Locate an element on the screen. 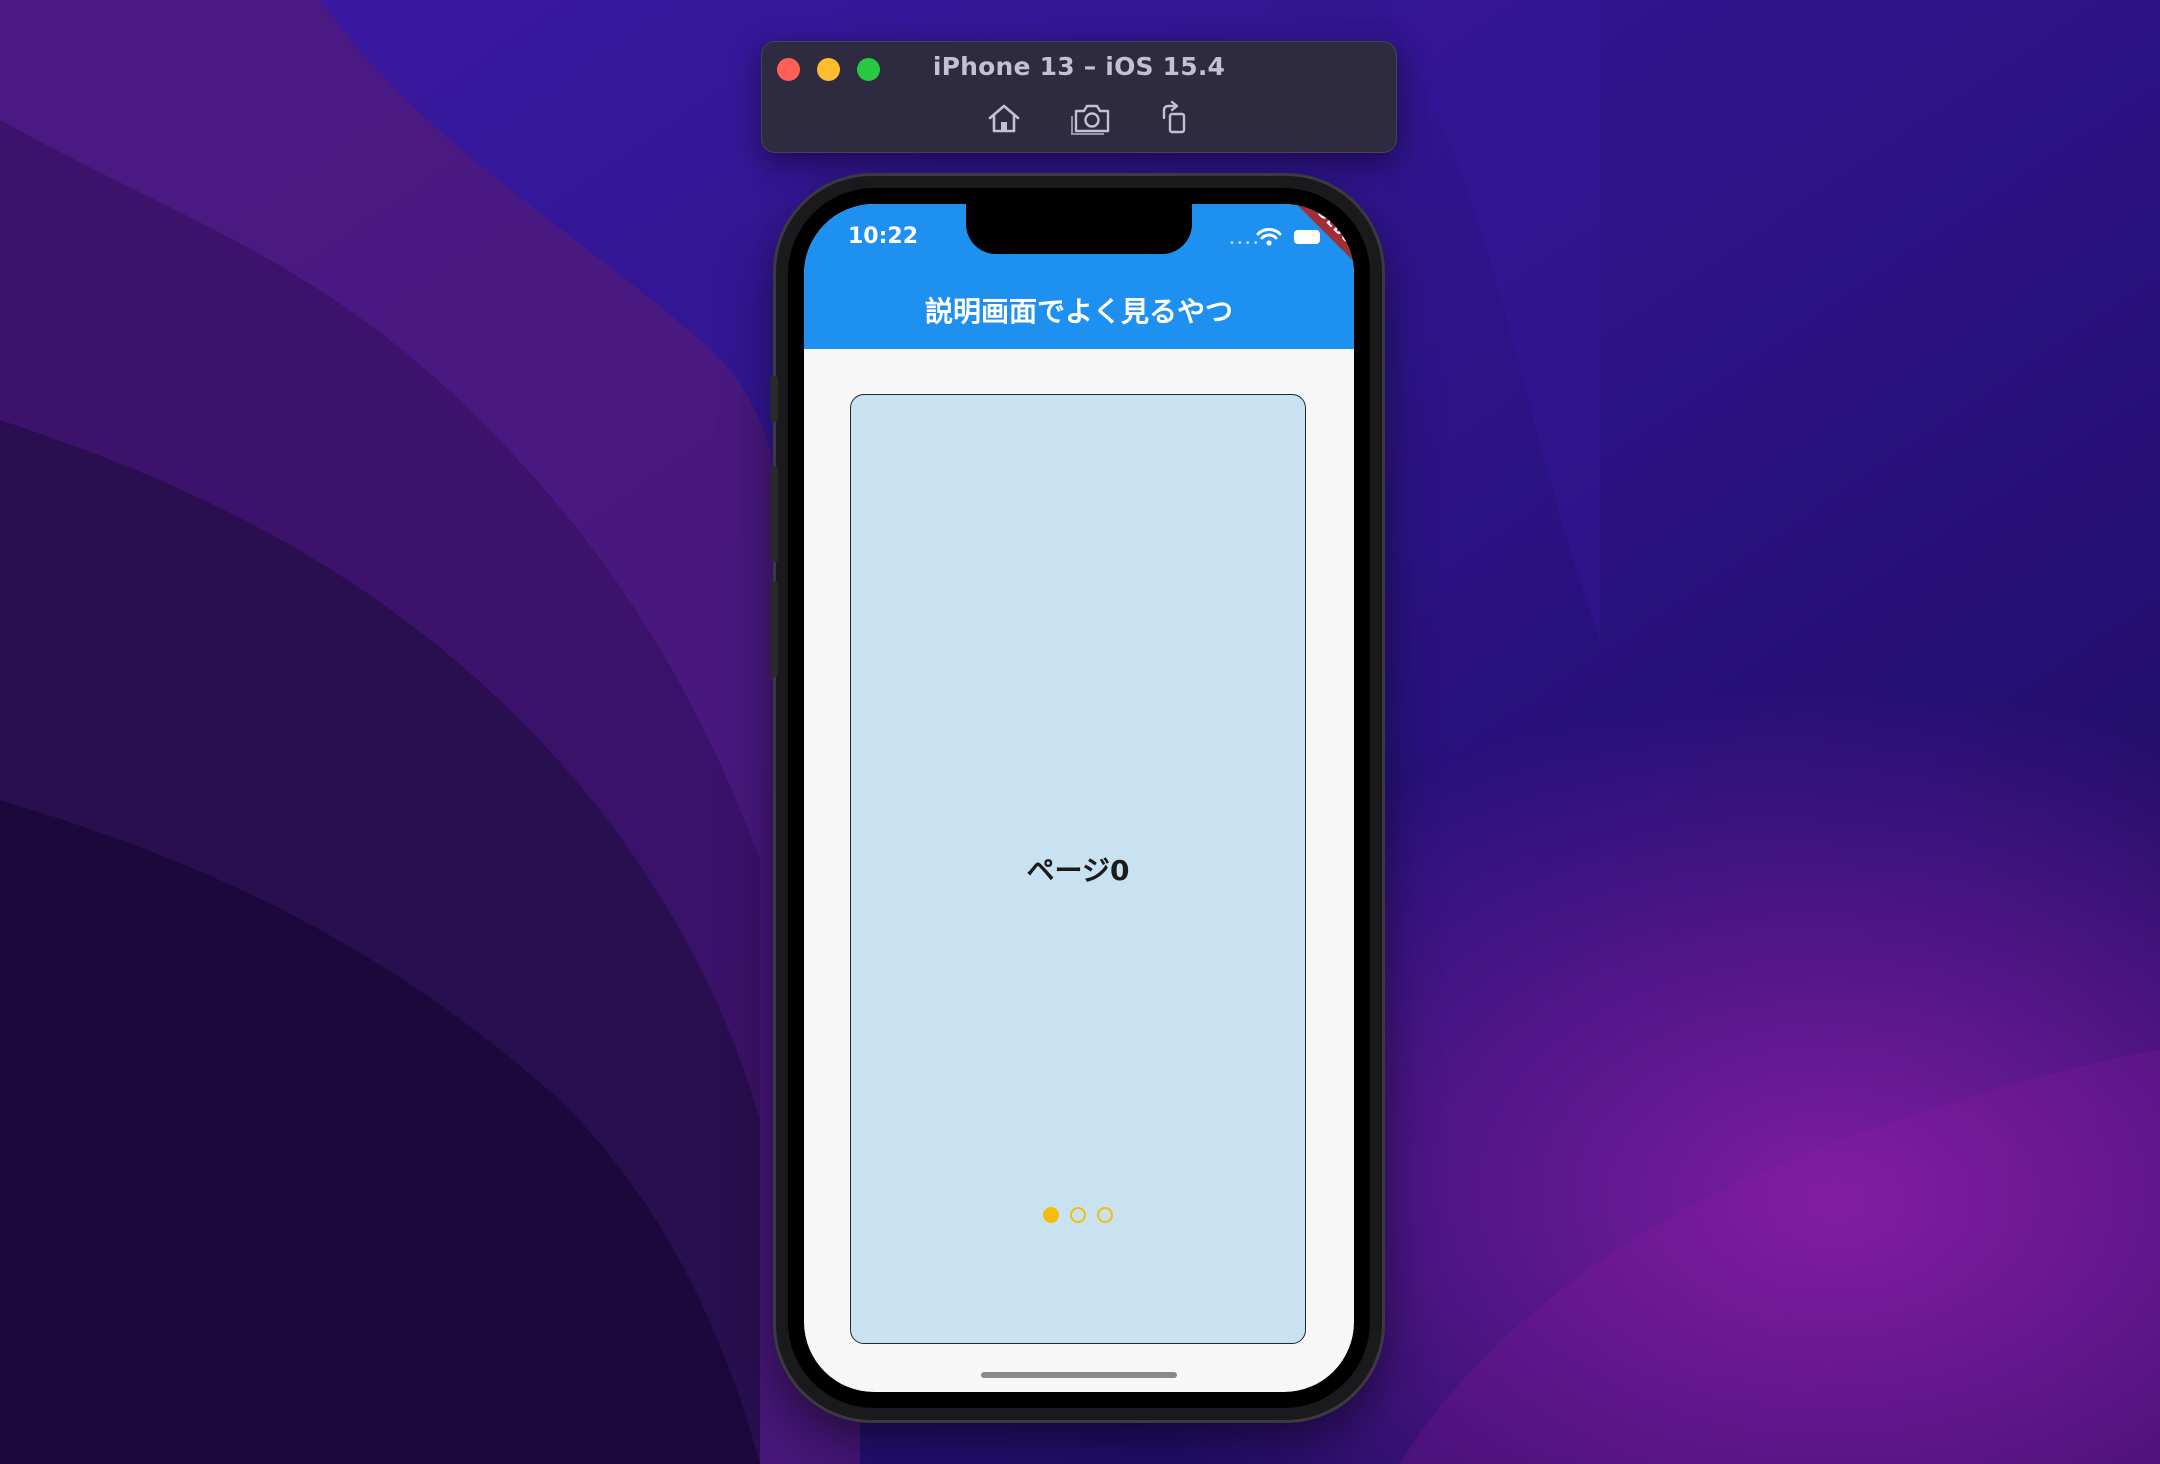 Image resolution: width=2160 pixels, height=1464 pixels. page-label: ページ0 is located at coordinates (1078, 870).